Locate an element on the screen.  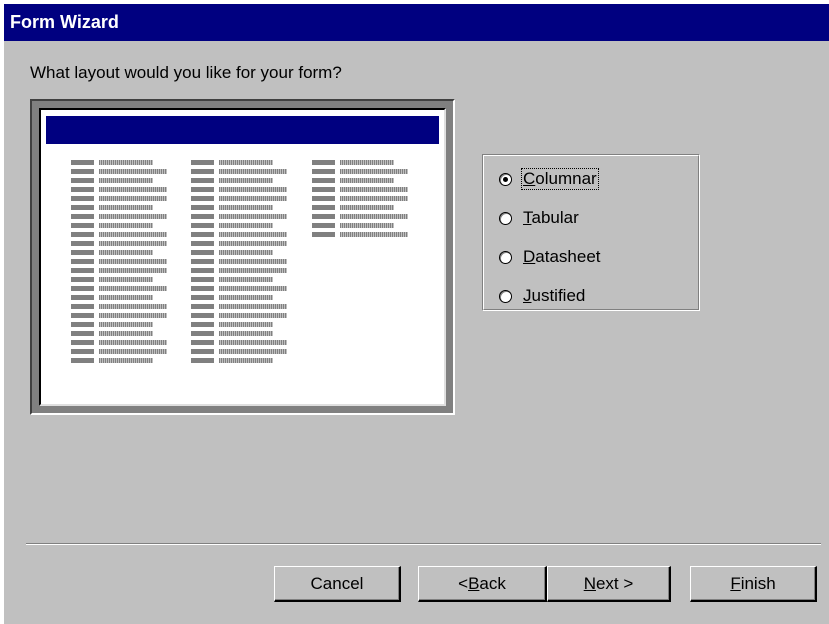
layout-option-group: Columnar Tabular Datasheet Justified is located at coordinates (591, 232).